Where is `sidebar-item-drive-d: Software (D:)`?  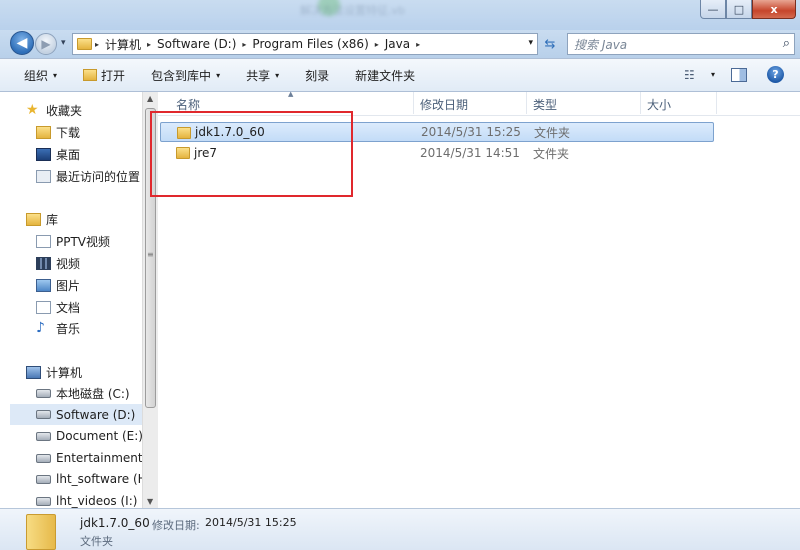
sidebar-item-drive-d: Software (D:) is located at coordinates (76, 414).